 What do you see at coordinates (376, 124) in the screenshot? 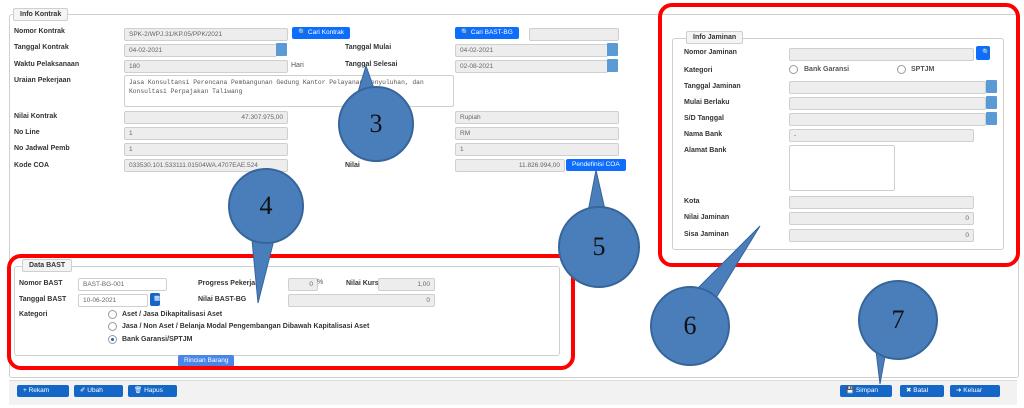
I see `callout-3: 3` at bounding box center [376, 124].